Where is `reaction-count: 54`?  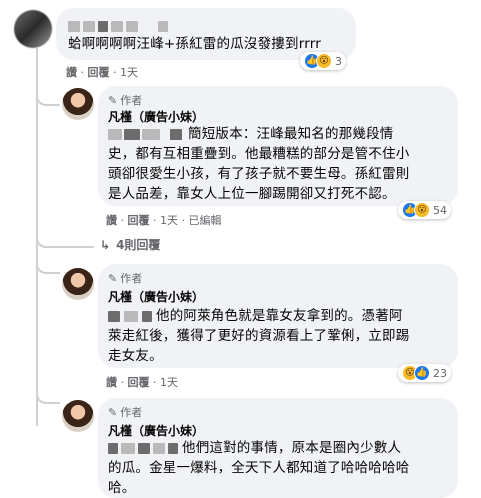
reaction-count: 54 is located at coordinates (440, 210).